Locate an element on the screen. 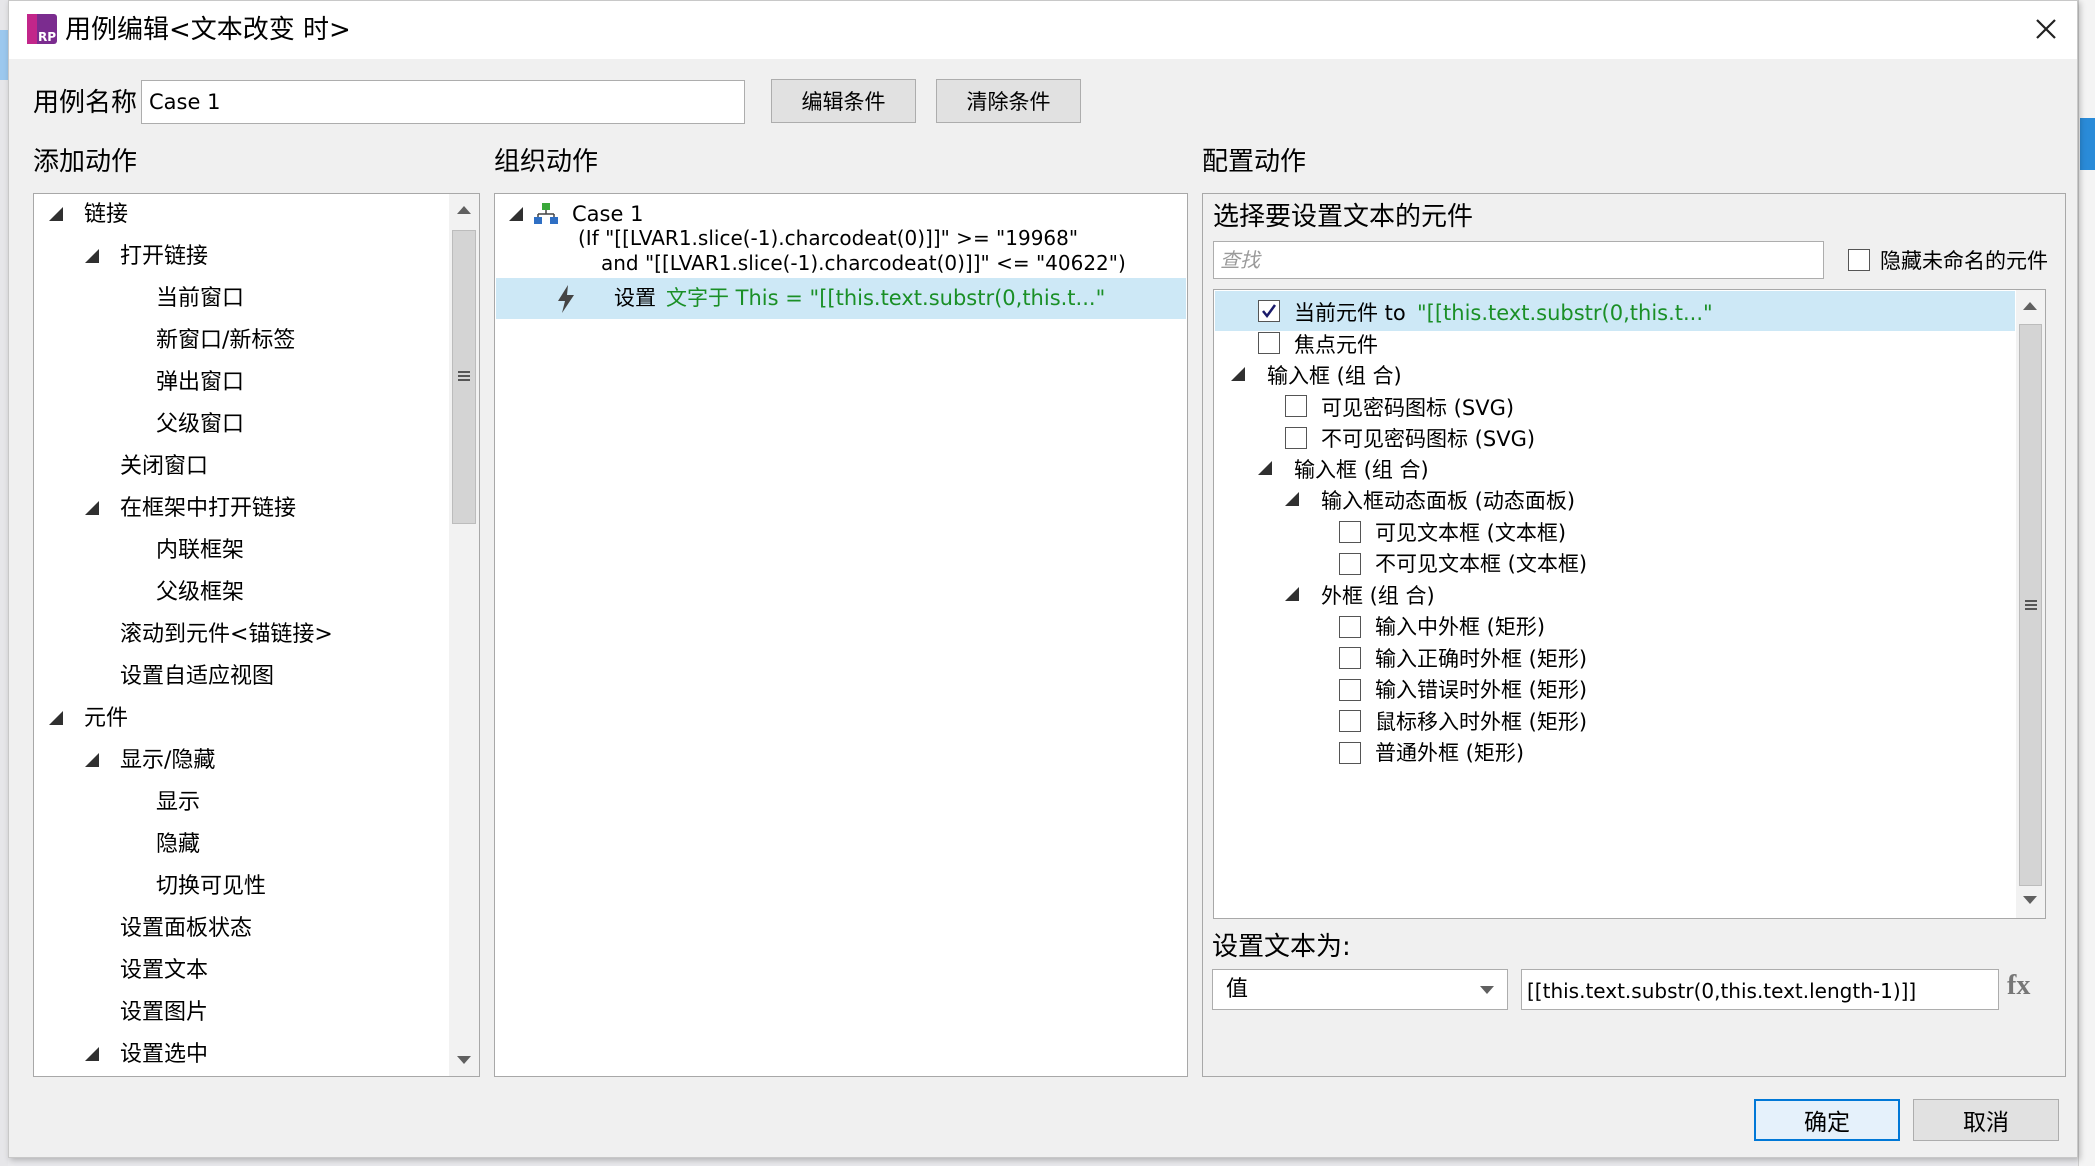  case-label: Case 1 is located at coordinates (607, 214).